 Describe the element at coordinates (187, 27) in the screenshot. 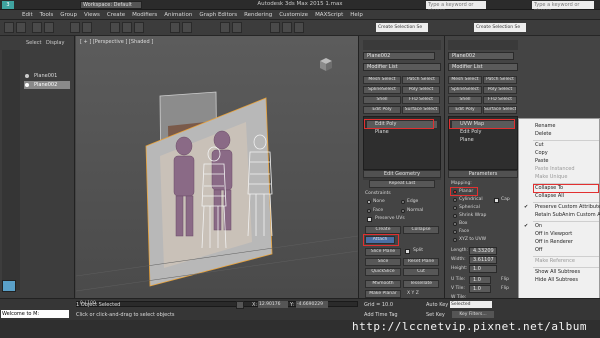

I see `angle-snap-icon` at that location.